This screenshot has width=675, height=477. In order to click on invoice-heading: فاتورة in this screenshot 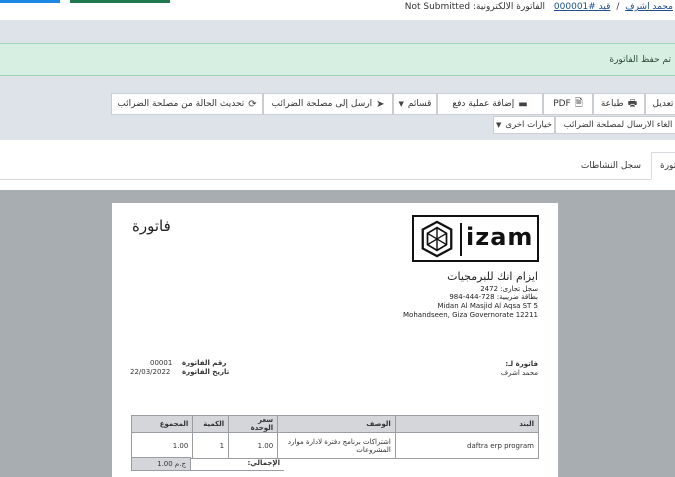, I will do `click(151, 226)`.